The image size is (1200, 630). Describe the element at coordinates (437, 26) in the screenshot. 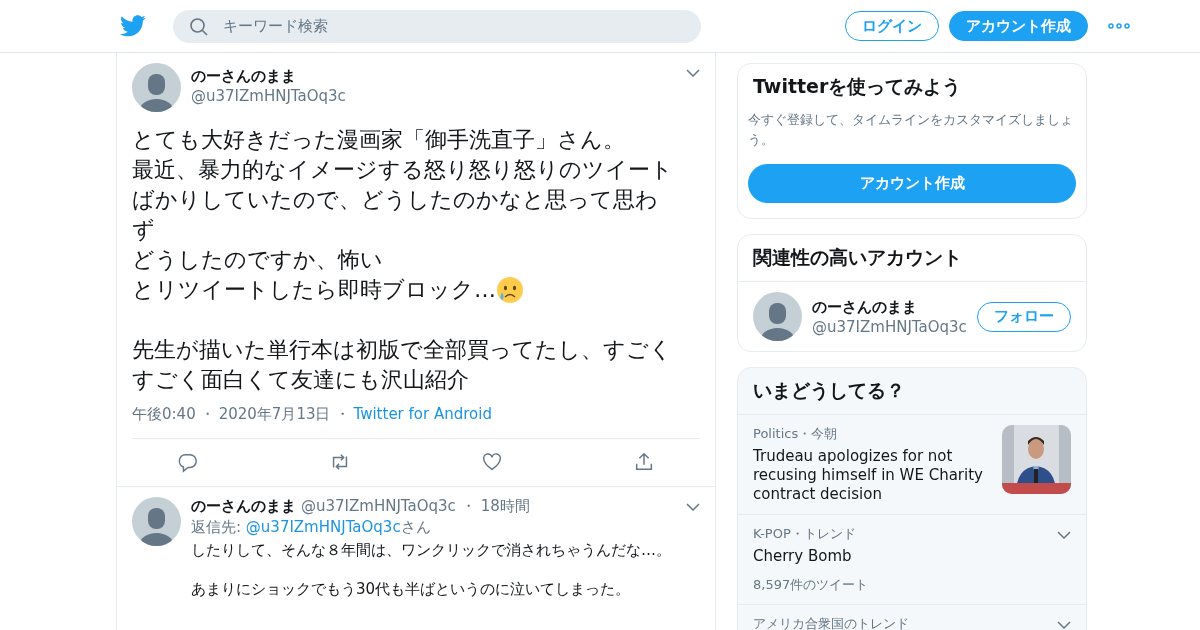

I see `search-field: キーワード検索` at that location.